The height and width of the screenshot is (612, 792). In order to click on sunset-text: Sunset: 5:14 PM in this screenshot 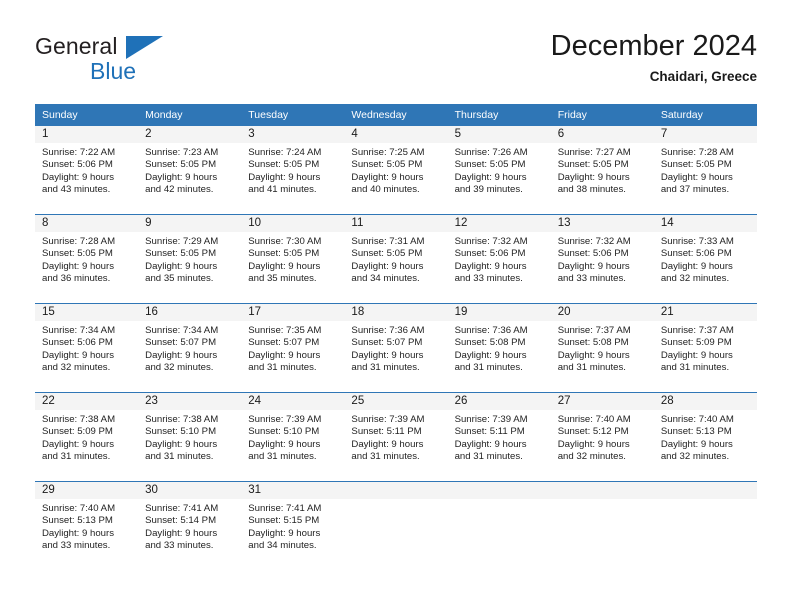, I will do `click(181, 521)`.